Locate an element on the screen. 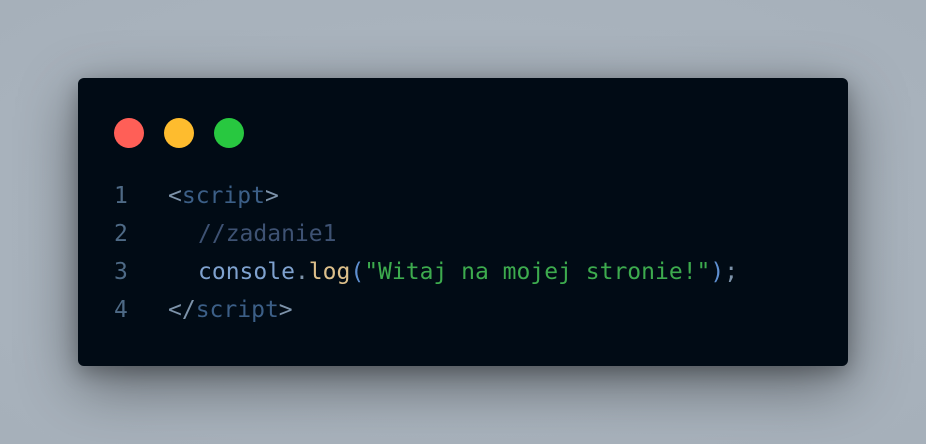  window-controls is located at coordinates (179, 133).